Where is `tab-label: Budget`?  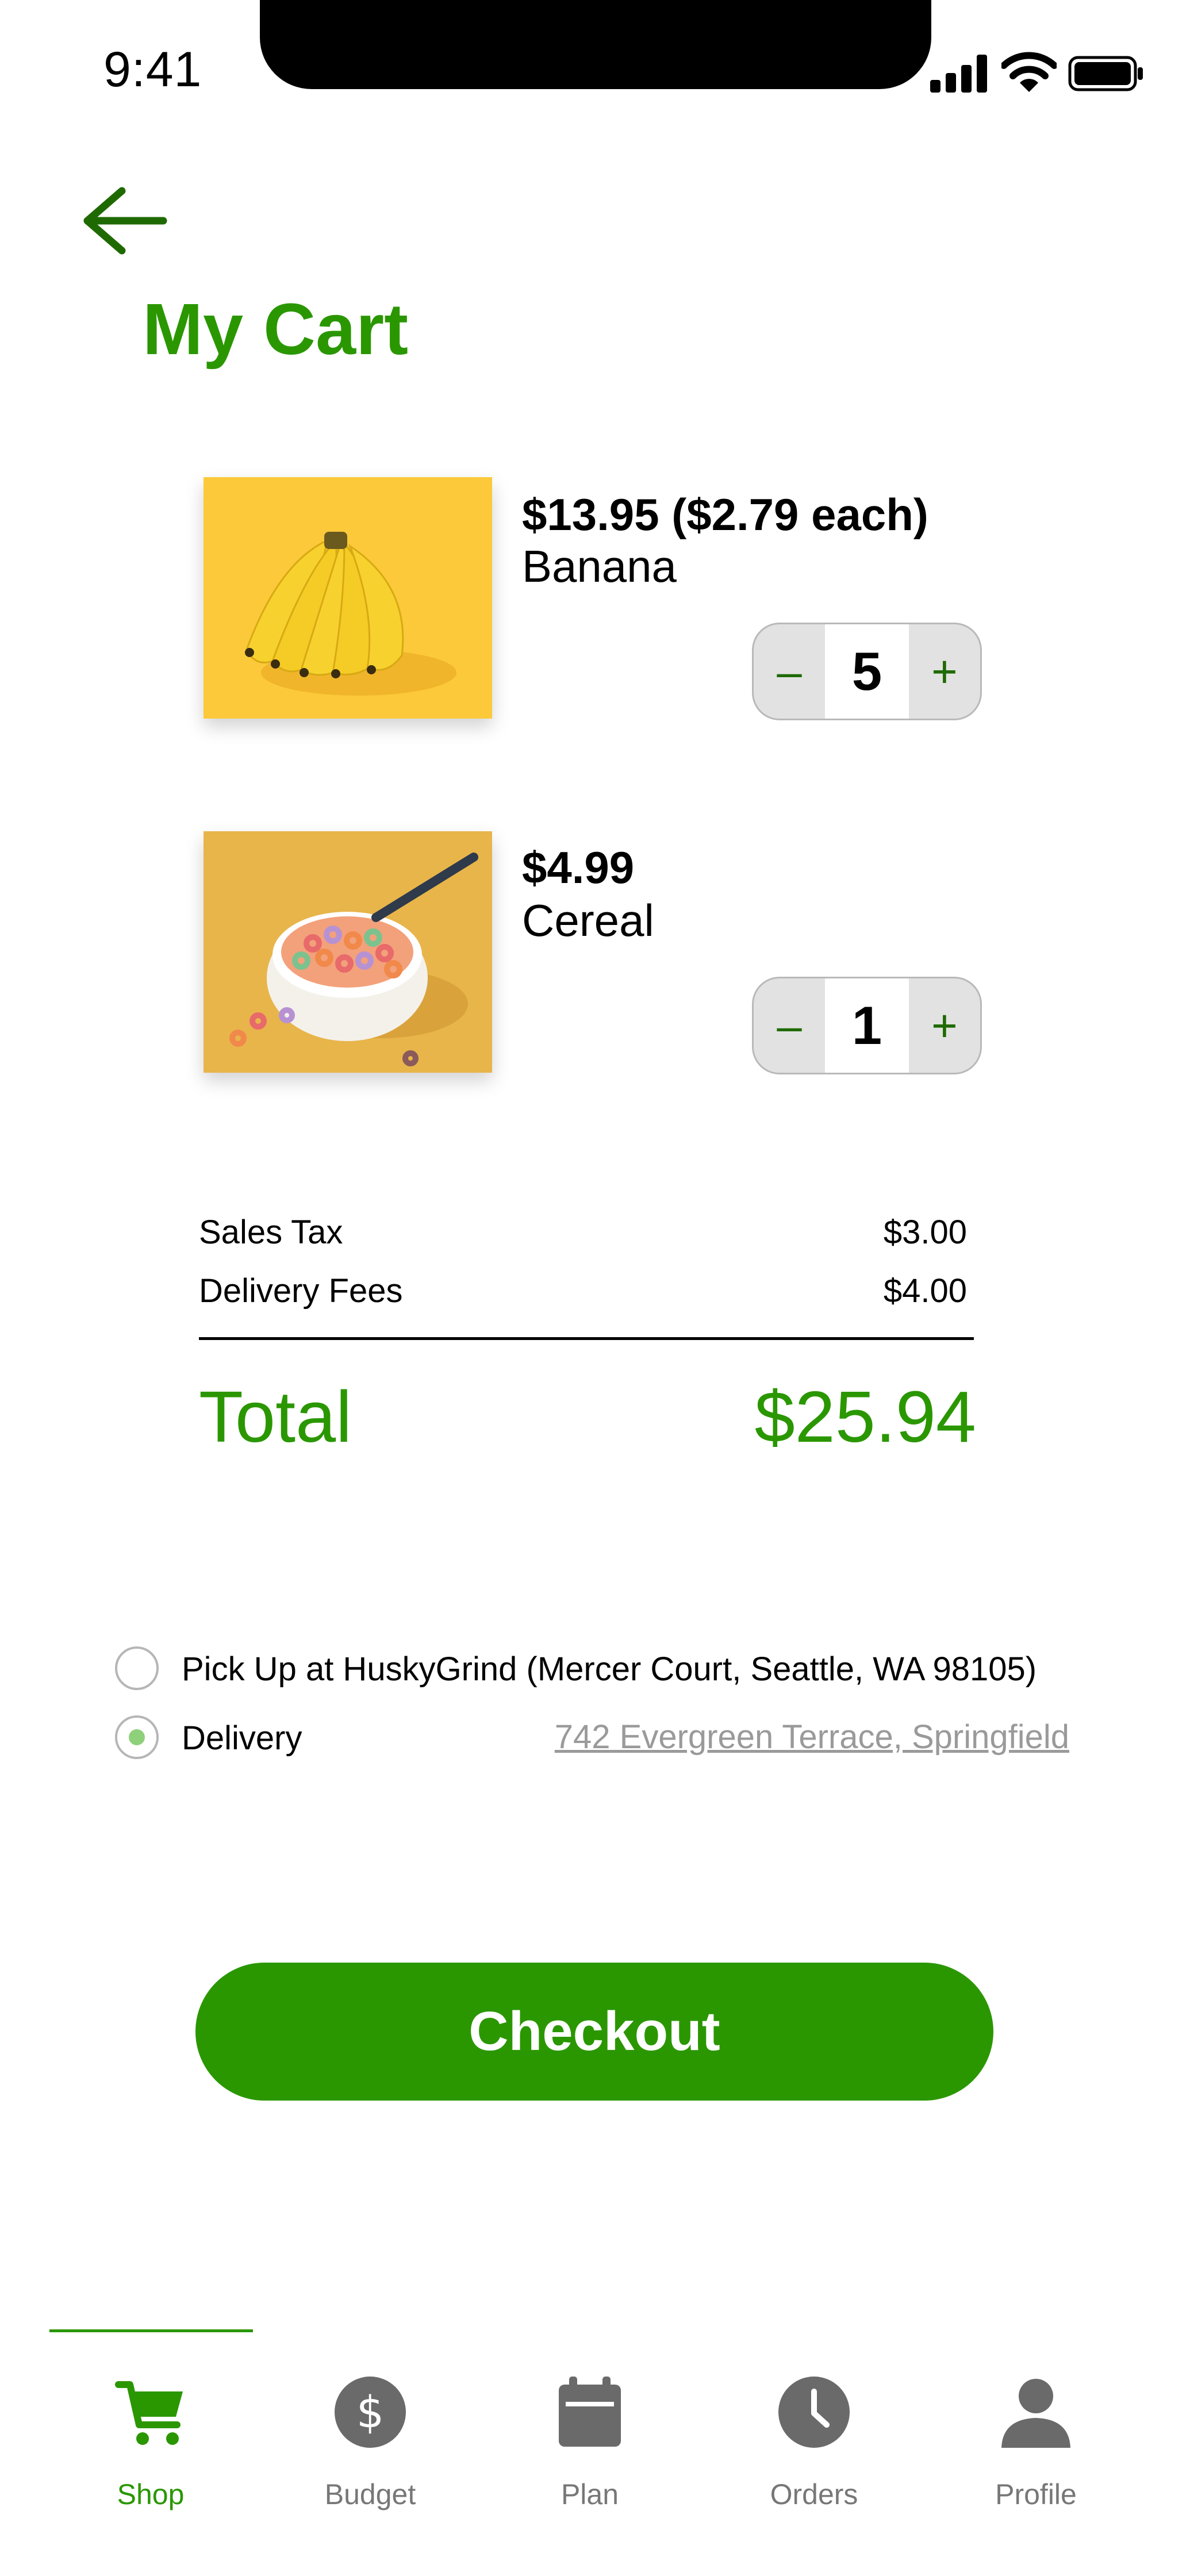
tab-label: Budget is located at coordinates (370, 2494).